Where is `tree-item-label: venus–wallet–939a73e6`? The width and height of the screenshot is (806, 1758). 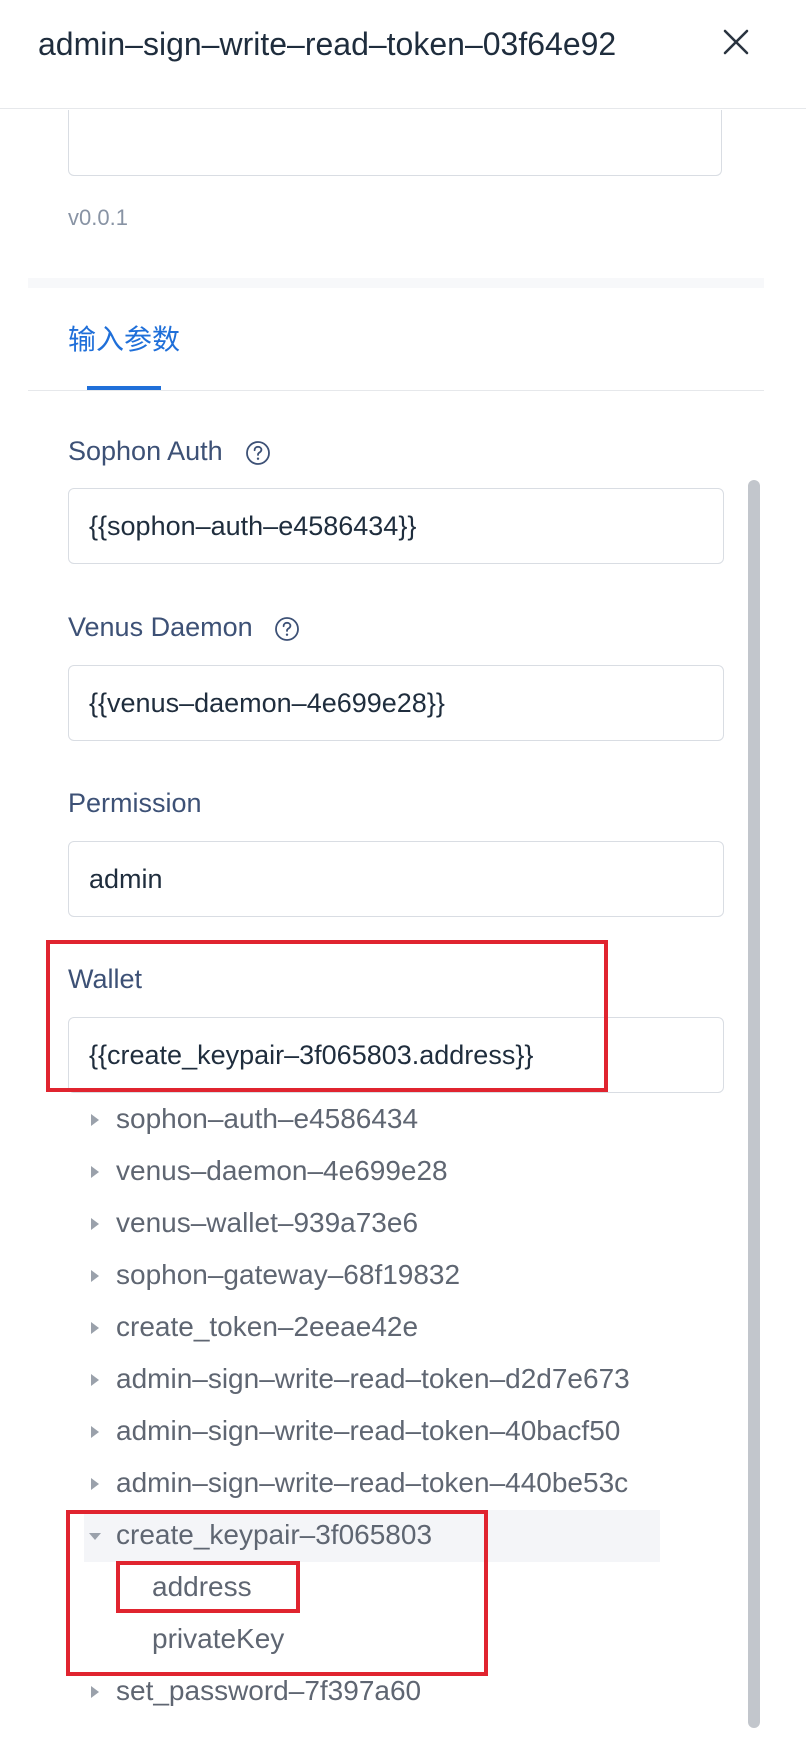 tree-item-label: venus–wallet–939a73e6 is located at coordinates (267, 1222).